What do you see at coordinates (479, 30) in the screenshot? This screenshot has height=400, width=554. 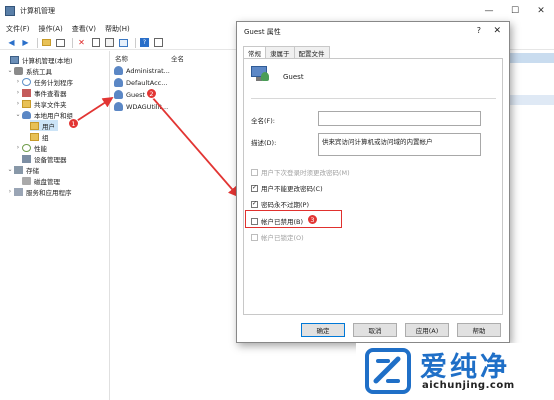 I see `dialog-help-button: ?` at bounding box center [479, 30].